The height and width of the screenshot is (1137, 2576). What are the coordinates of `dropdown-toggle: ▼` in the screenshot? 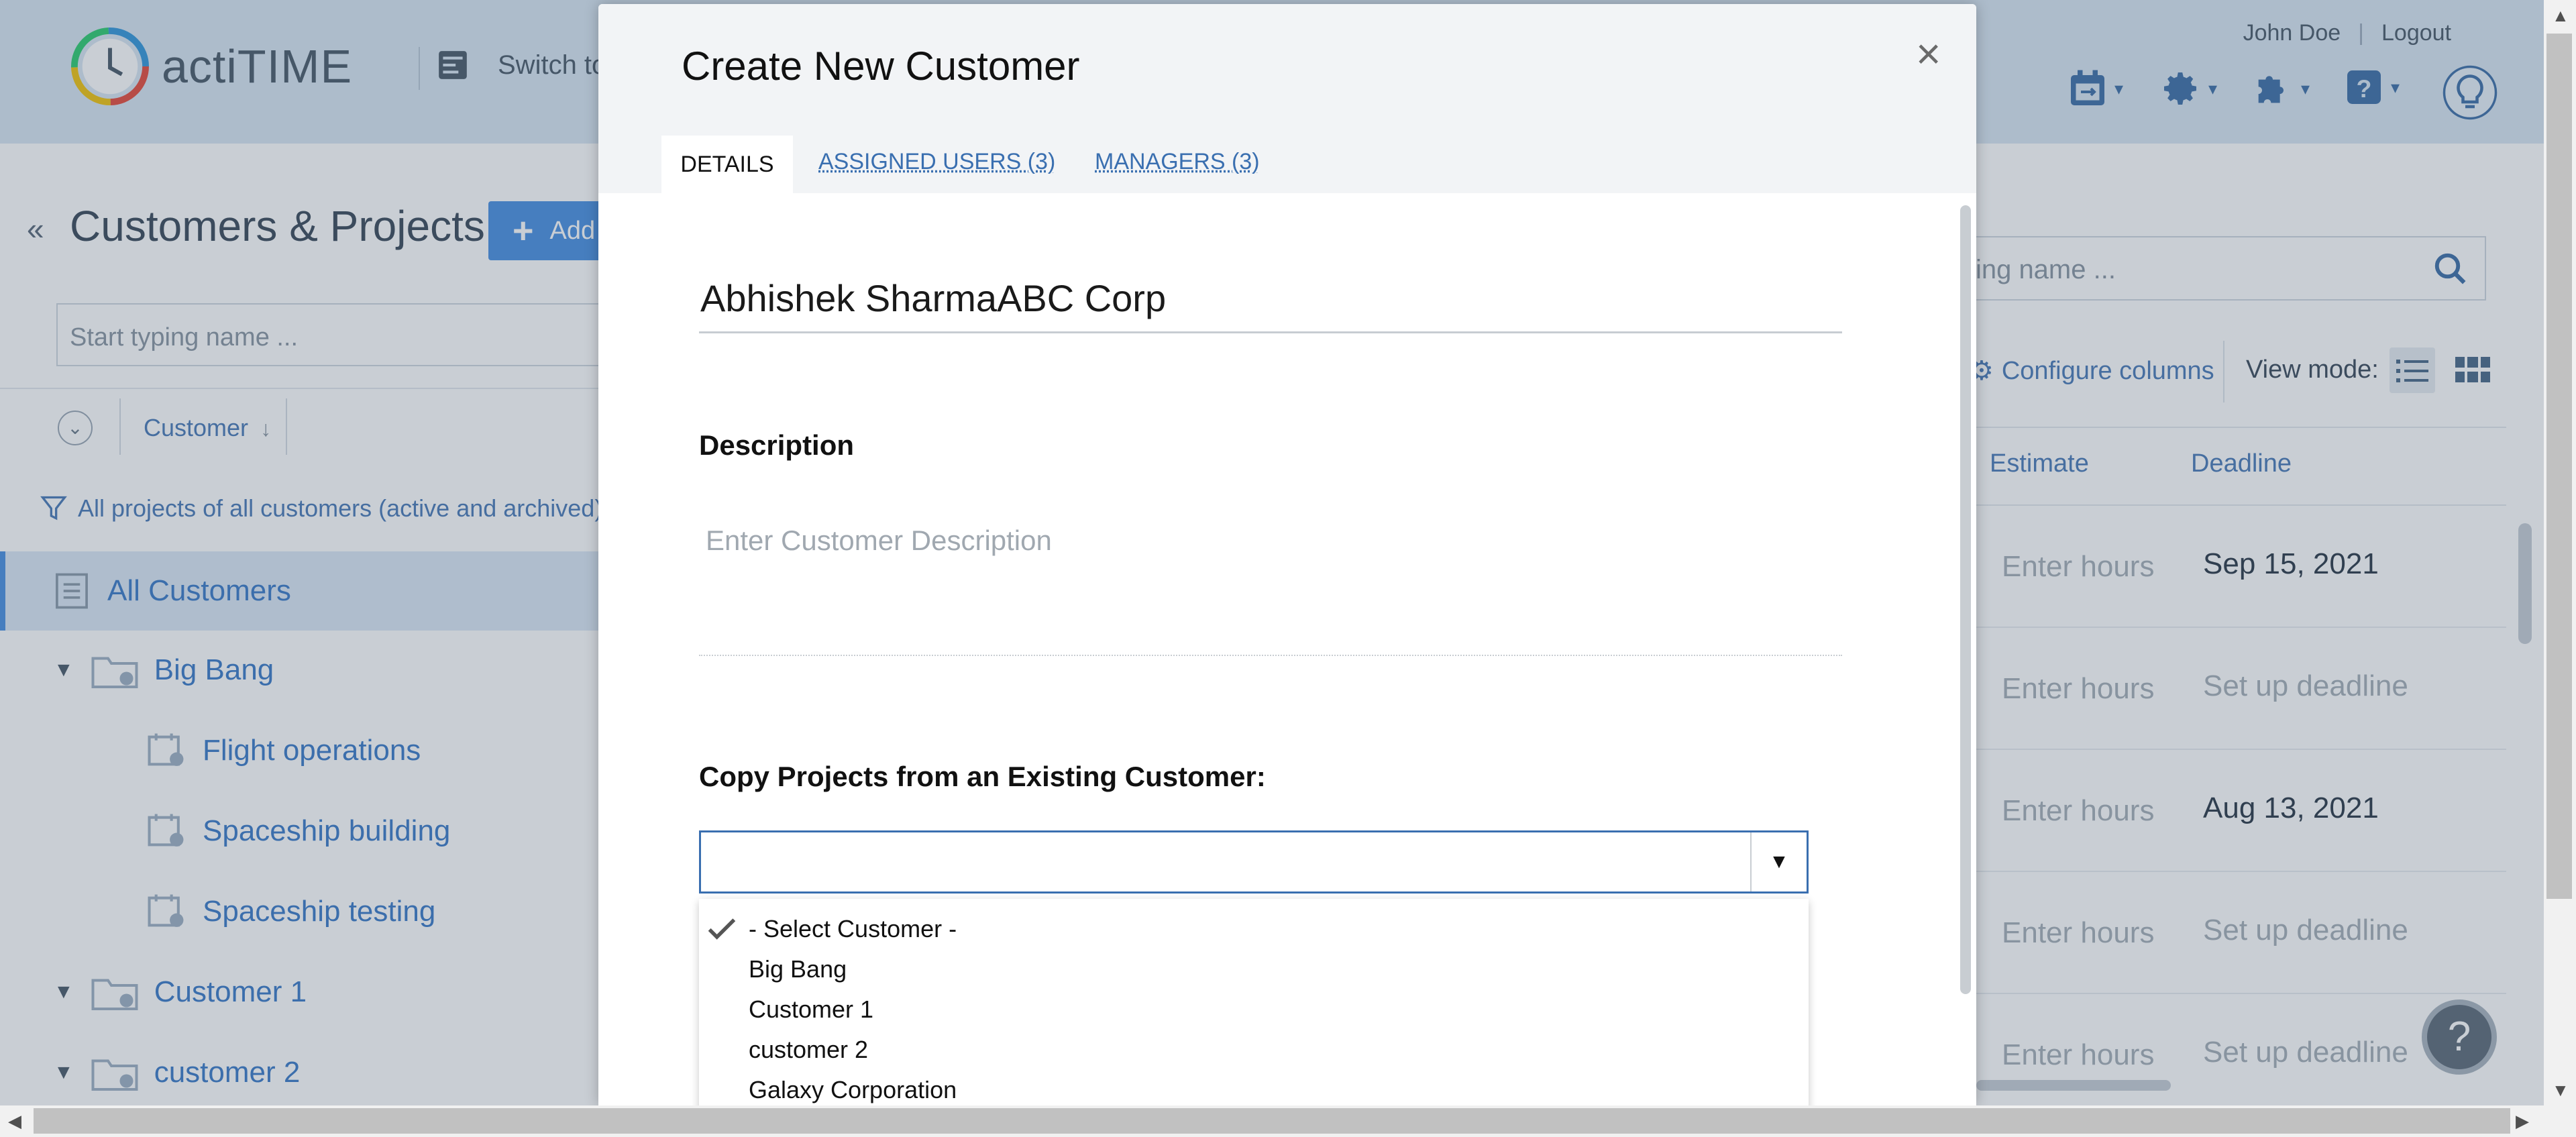 It's located at (1778, 861).